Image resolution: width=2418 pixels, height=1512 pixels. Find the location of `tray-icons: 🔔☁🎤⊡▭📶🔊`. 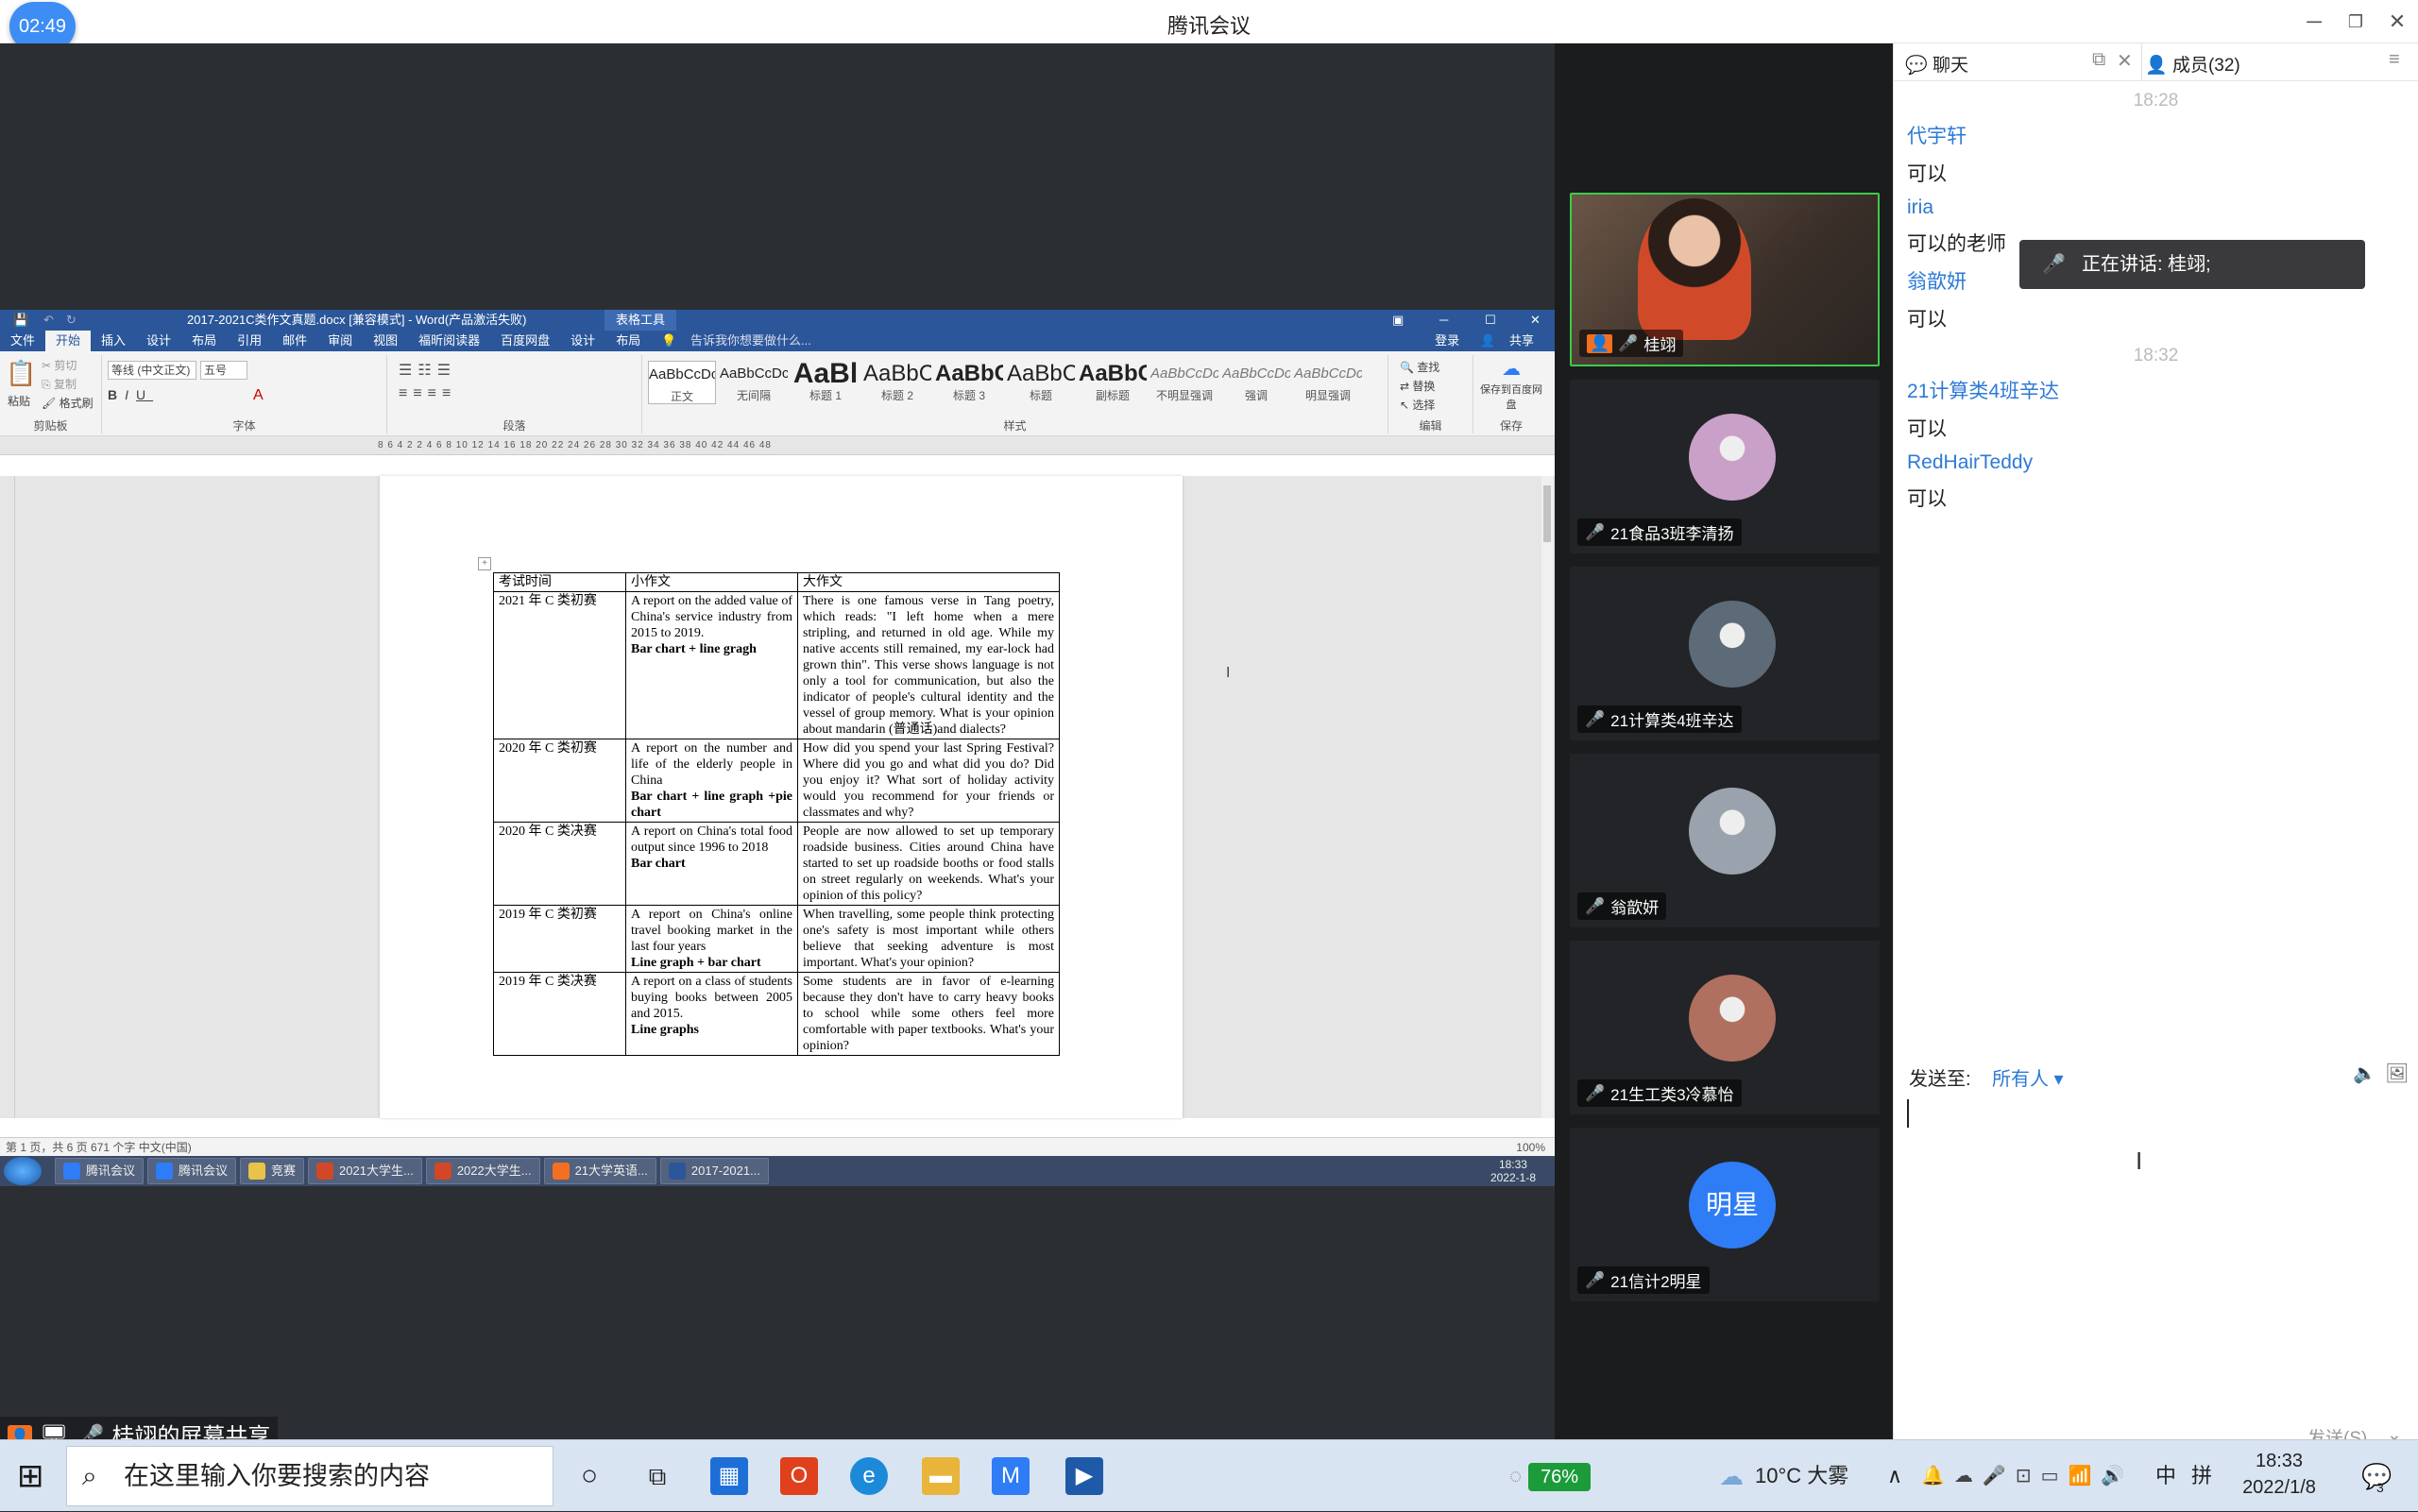

tray-icons: 🔔☁🎤⊡▭📶🔊 is located at coordinates (2028, 1476).